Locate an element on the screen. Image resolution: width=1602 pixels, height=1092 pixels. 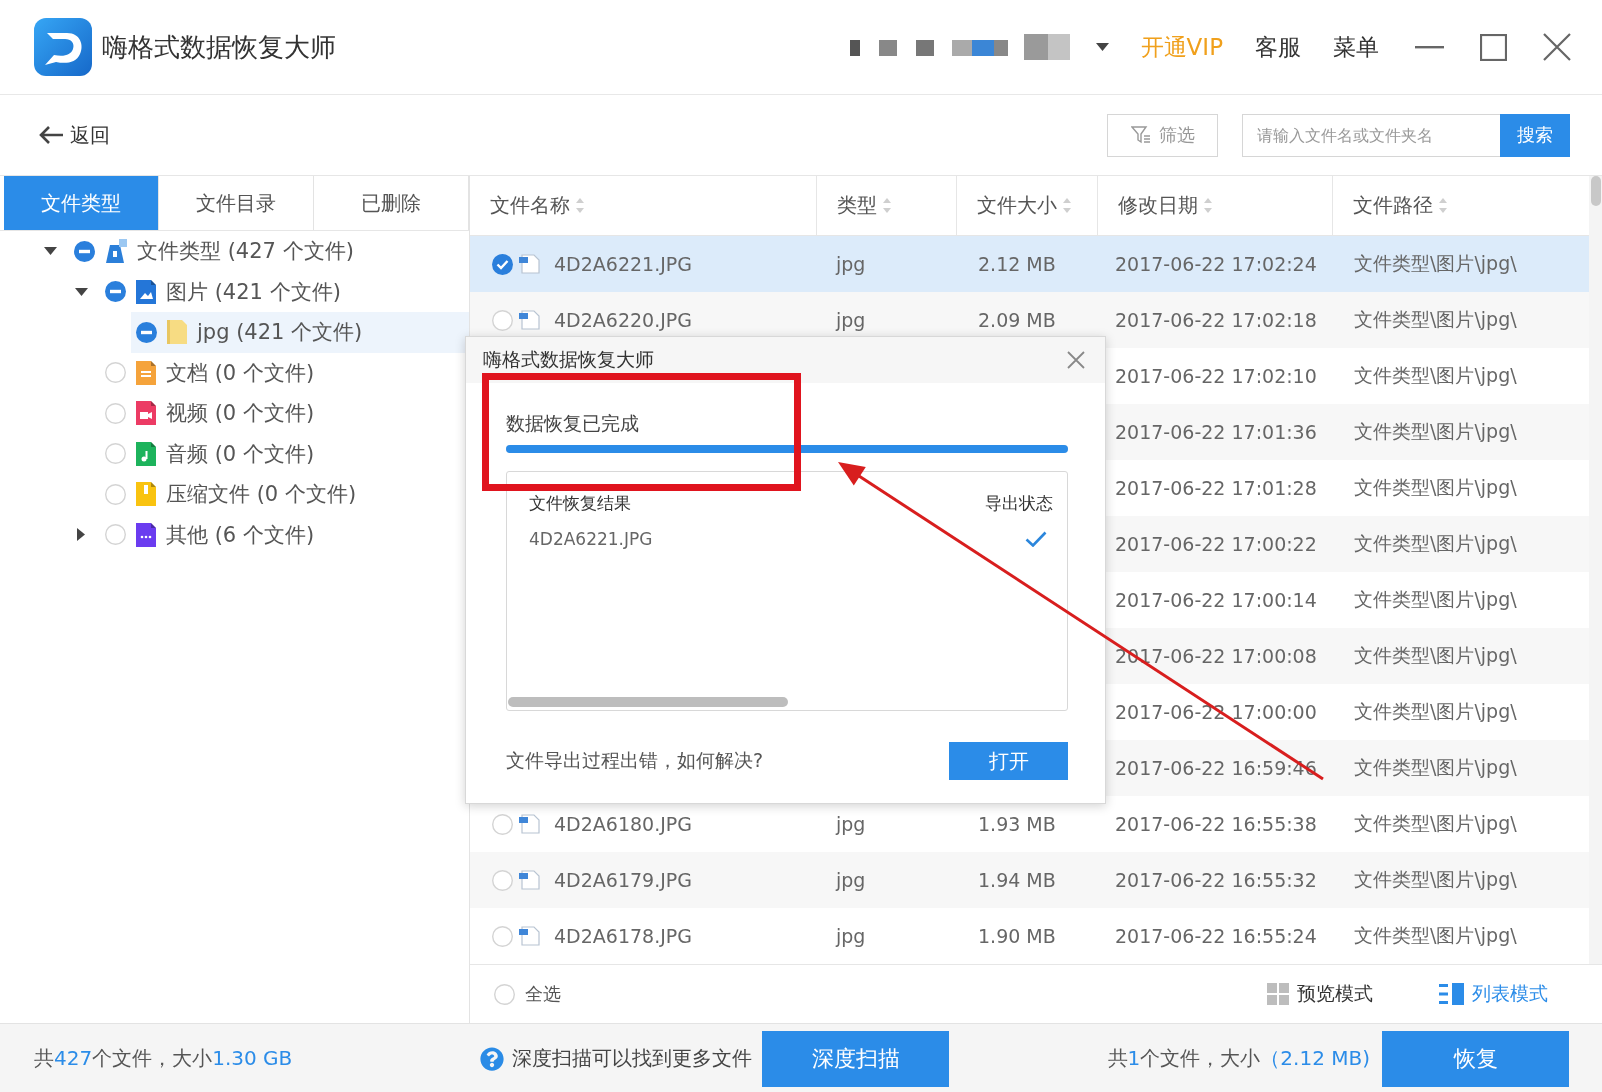
tree-item: 视频 (0 个文件) is located at coordinates (212, 413).